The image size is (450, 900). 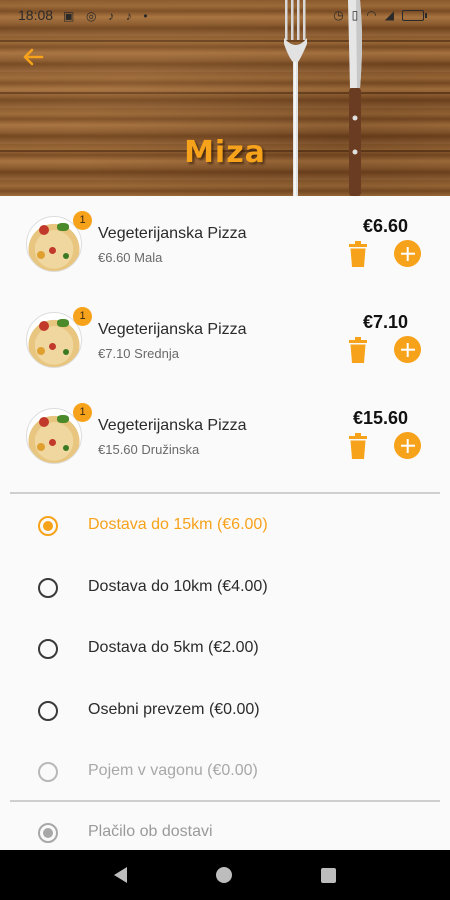 I want to click on back-arrow-icon, so click(x=33, y=57).